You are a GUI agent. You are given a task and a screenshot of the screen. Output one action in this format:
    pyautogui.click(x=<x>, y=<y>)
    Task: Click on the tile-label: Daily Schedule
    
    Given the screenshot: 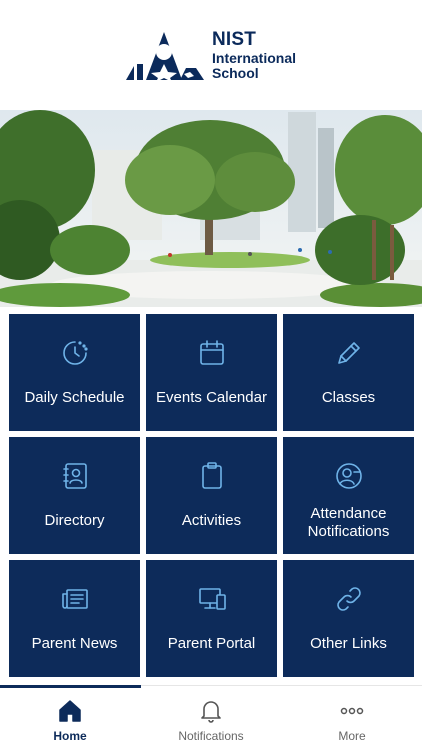 What is the action you would take?
    pyautogui.click(x=74, y=397)
    